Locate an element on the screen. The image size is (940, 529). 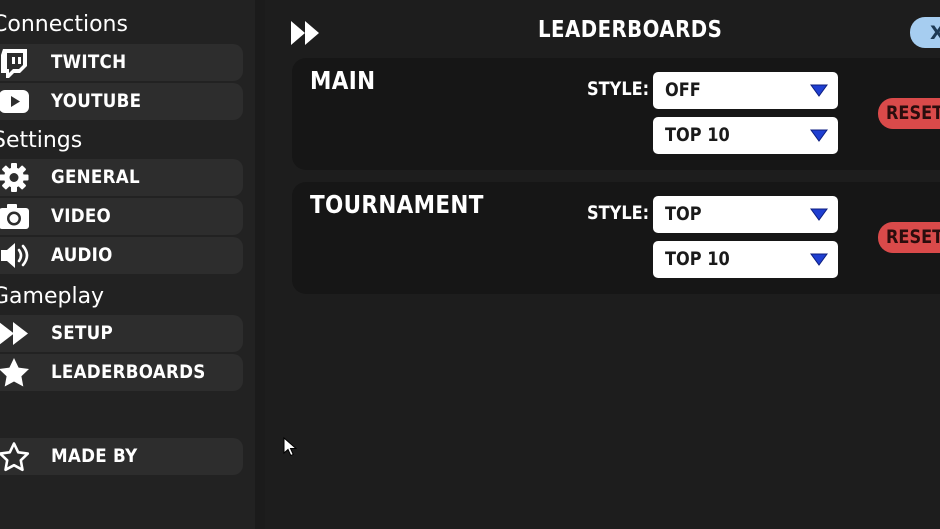
sidebar-item-audio: AUDIO is located at coordinates (121, 255).